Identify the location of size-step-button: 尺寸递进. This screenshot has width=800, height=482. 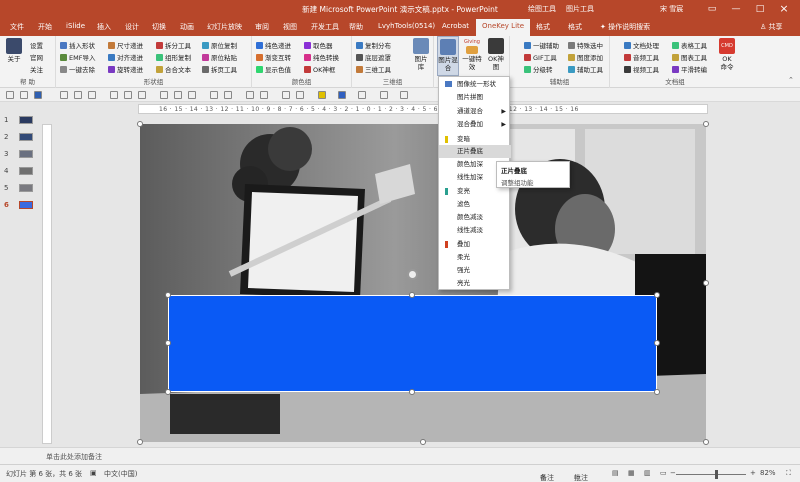
(125, 45).